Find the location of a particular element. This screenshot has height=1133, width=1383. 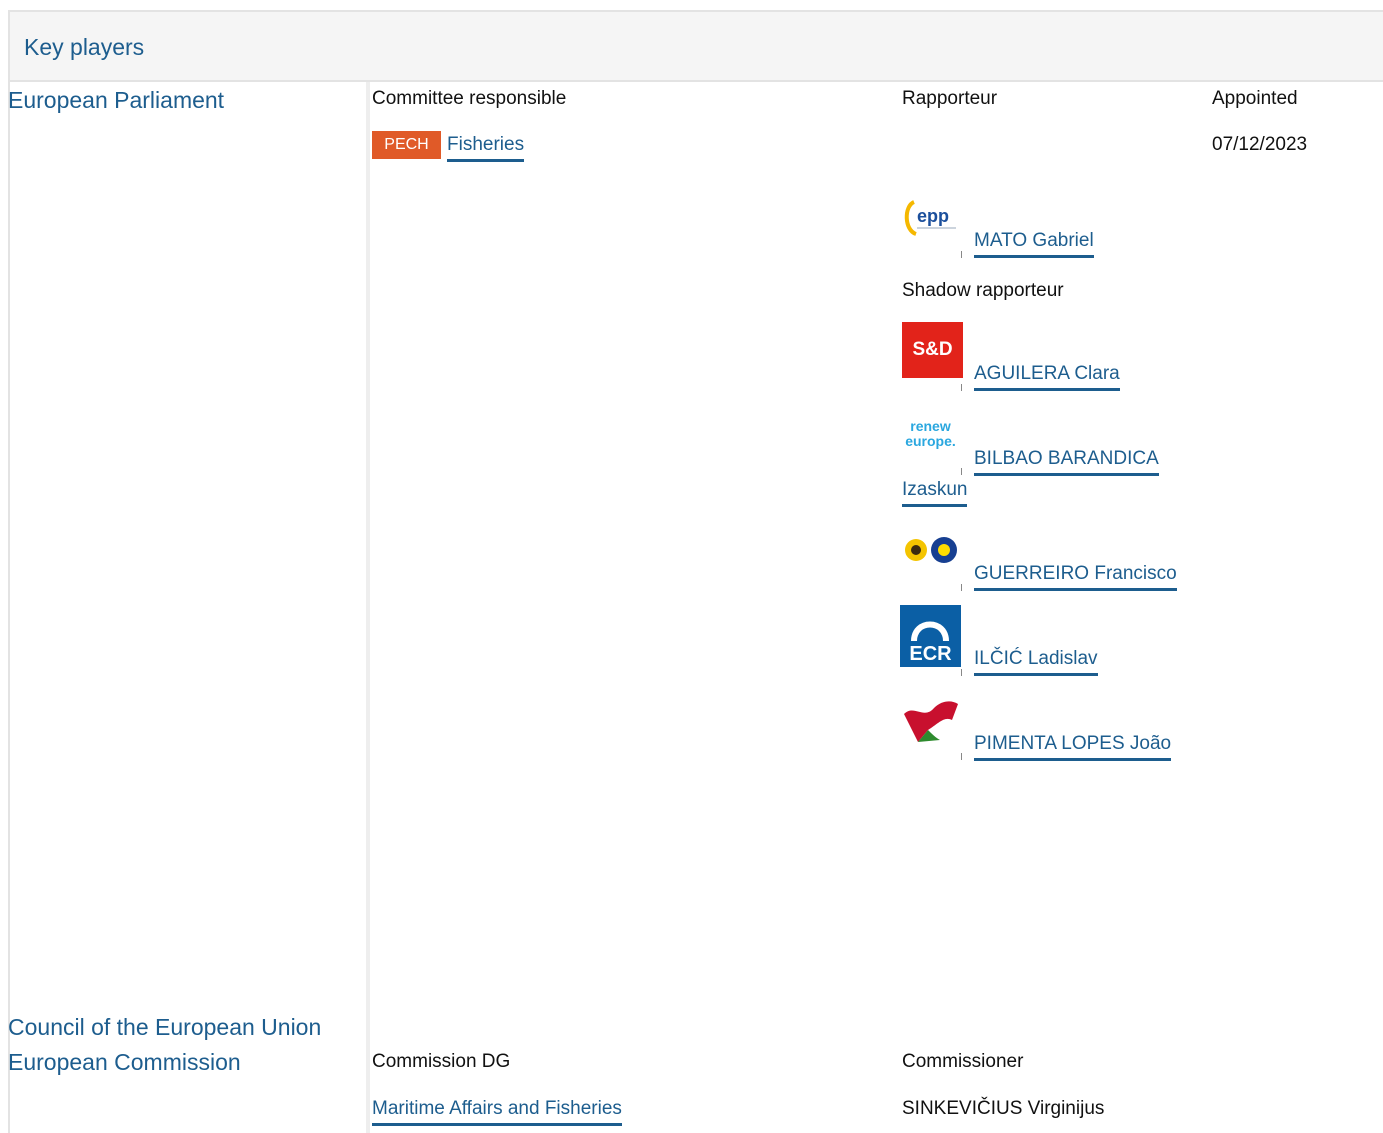

institution-european-parliament: European Parliament is located at coordinates (116, 100).